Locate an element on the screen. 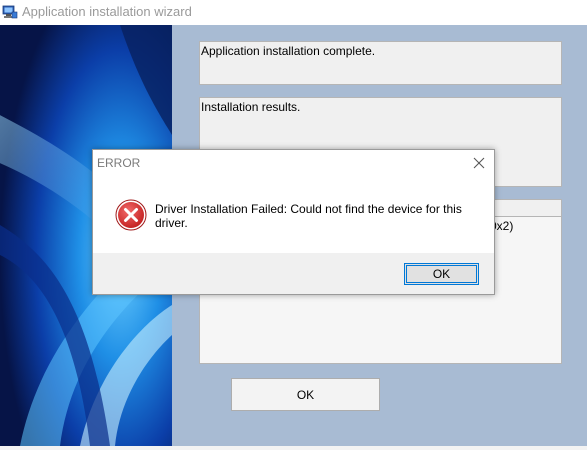  close-icon is located at coordinates (479, 163).